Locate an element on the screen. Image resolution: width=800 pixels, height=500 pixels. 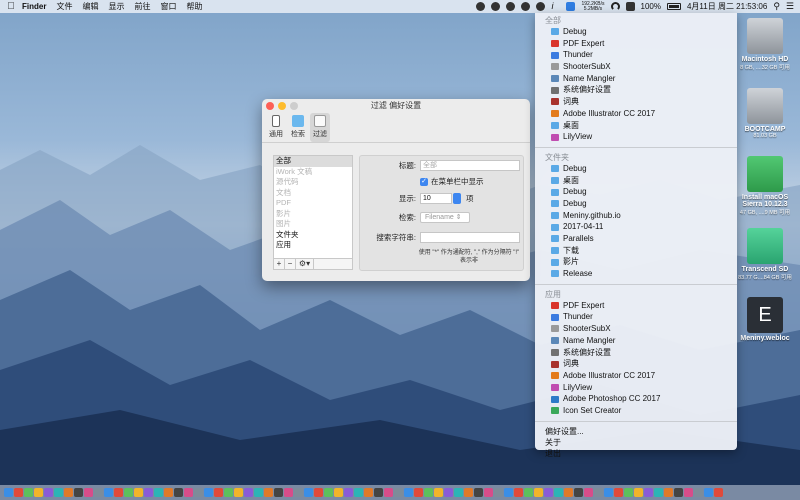
list-item: 全部 is located at coordinates (313, 161).